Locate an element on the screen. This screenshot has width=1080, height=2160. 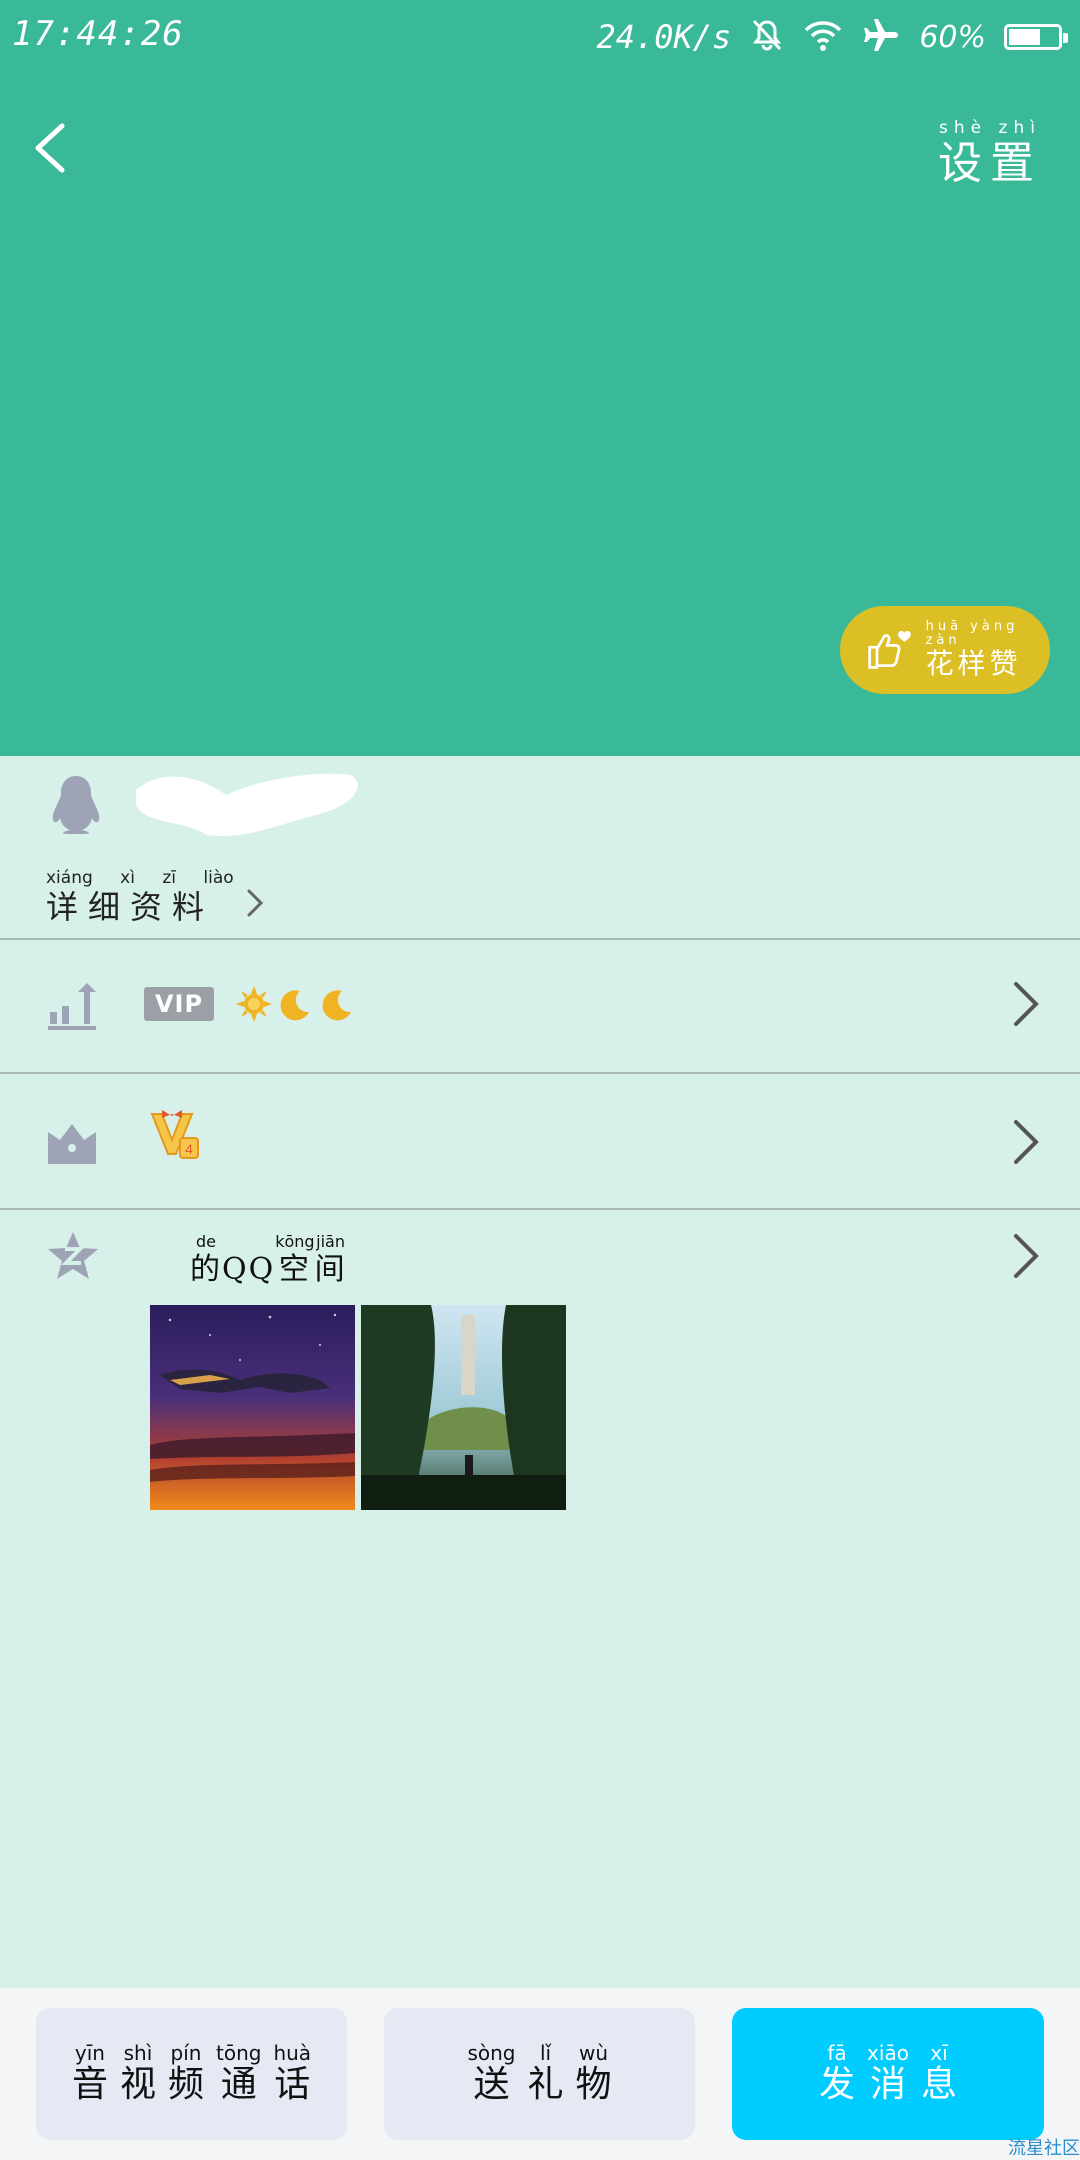
vip-badge: VIP is located at coordinates (179, 1004).